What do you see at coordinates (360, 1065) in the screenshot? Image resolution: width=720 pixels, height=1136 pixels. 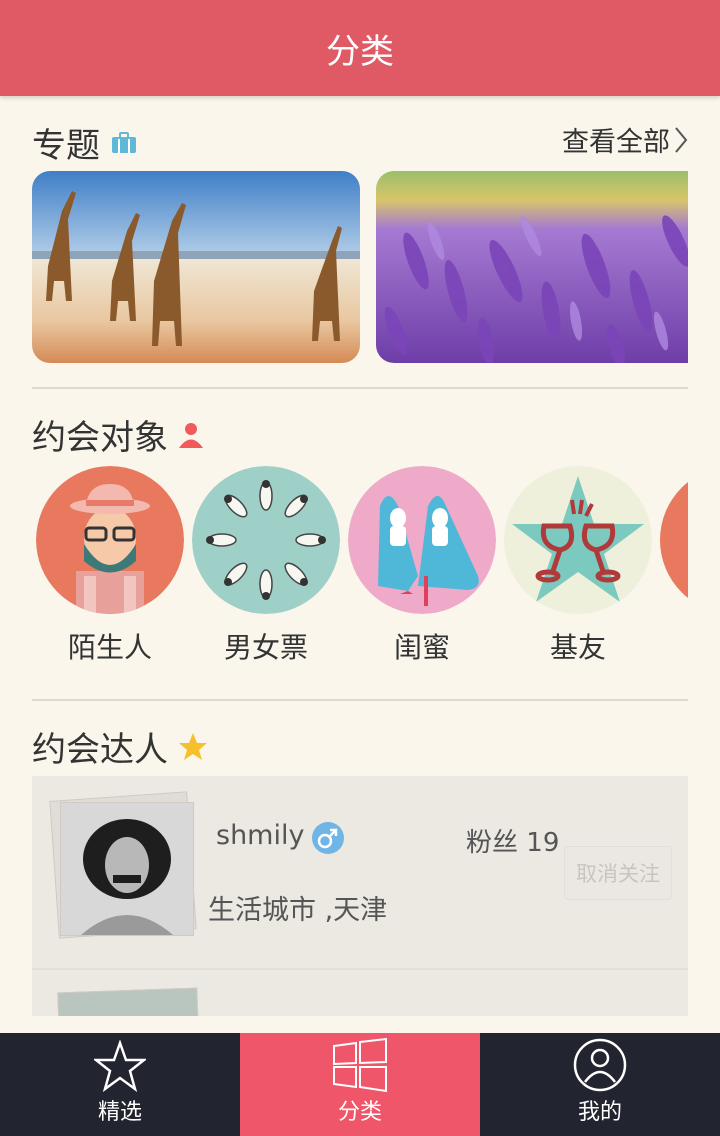 I see `grid-icon` at bounding box center [360, 1065].